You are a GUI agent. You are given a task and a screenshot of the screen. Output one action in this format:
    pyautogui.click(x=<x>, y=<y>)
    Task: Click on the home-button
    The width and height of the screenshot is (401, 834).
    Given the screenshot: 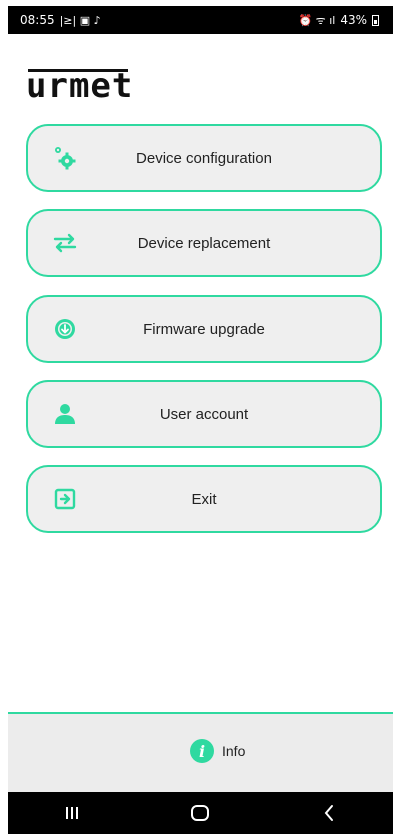 What is the action you would take?
    pyautogui.click(x=200, y=813)
    